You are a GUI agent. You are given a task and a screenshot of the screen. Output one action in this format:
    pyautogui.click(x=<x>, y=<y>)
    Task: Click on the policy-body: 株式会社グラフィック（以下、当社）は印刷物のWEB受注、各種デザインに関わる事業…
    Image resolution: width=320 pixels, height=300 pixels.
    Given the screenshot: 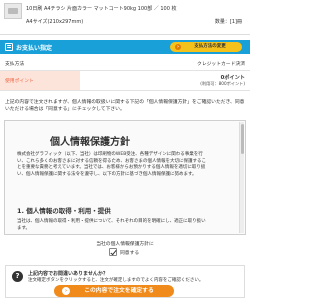 What is the action you would take?
    pyautogui.click(x=111, y=164)
    